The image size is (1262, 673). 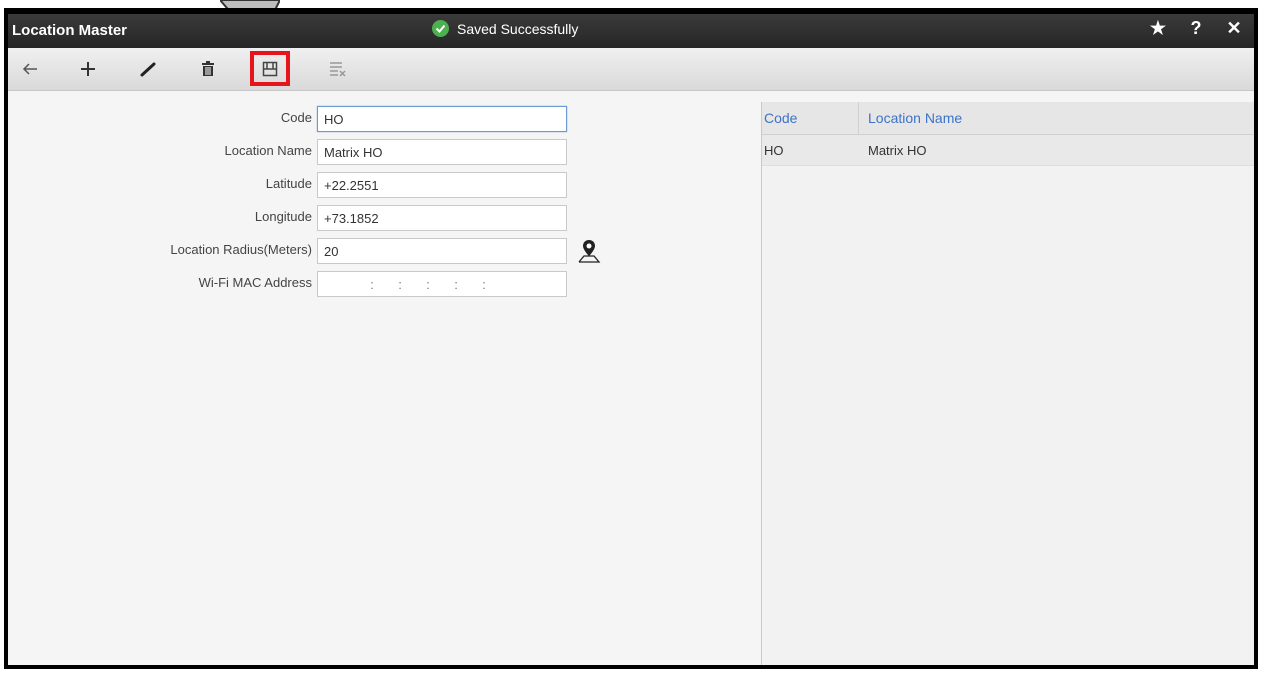 I want to click on code-label: Code, so click(x=296, y=117).